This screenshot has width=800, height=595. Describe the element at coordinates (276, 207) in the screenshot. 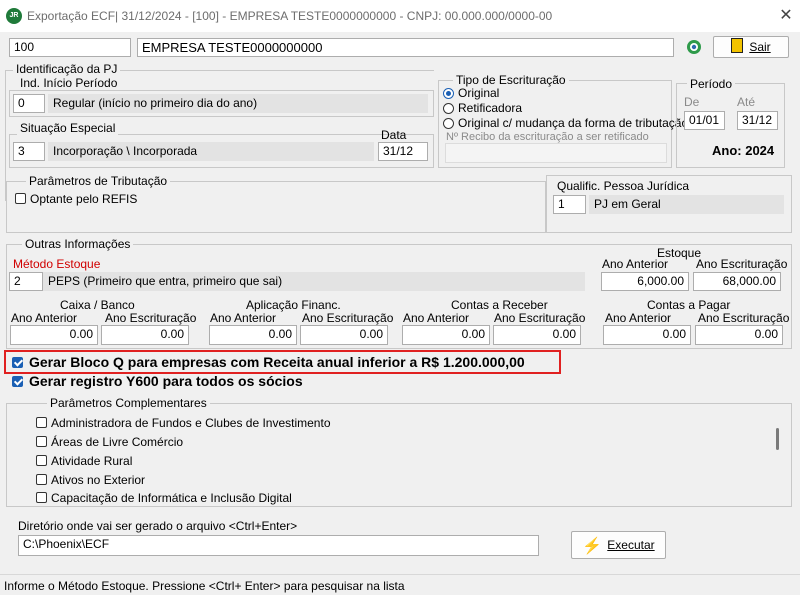

I see `tributacao-group` at that location.